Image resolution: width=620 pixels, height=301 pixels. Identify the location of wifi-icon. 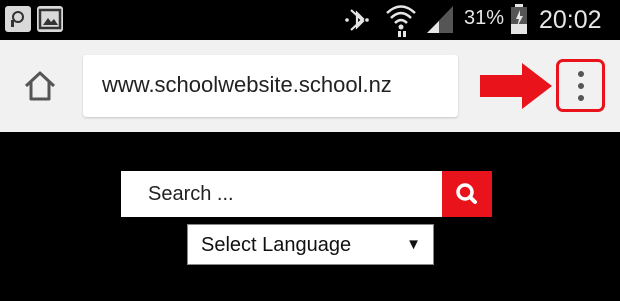
(401, 21).